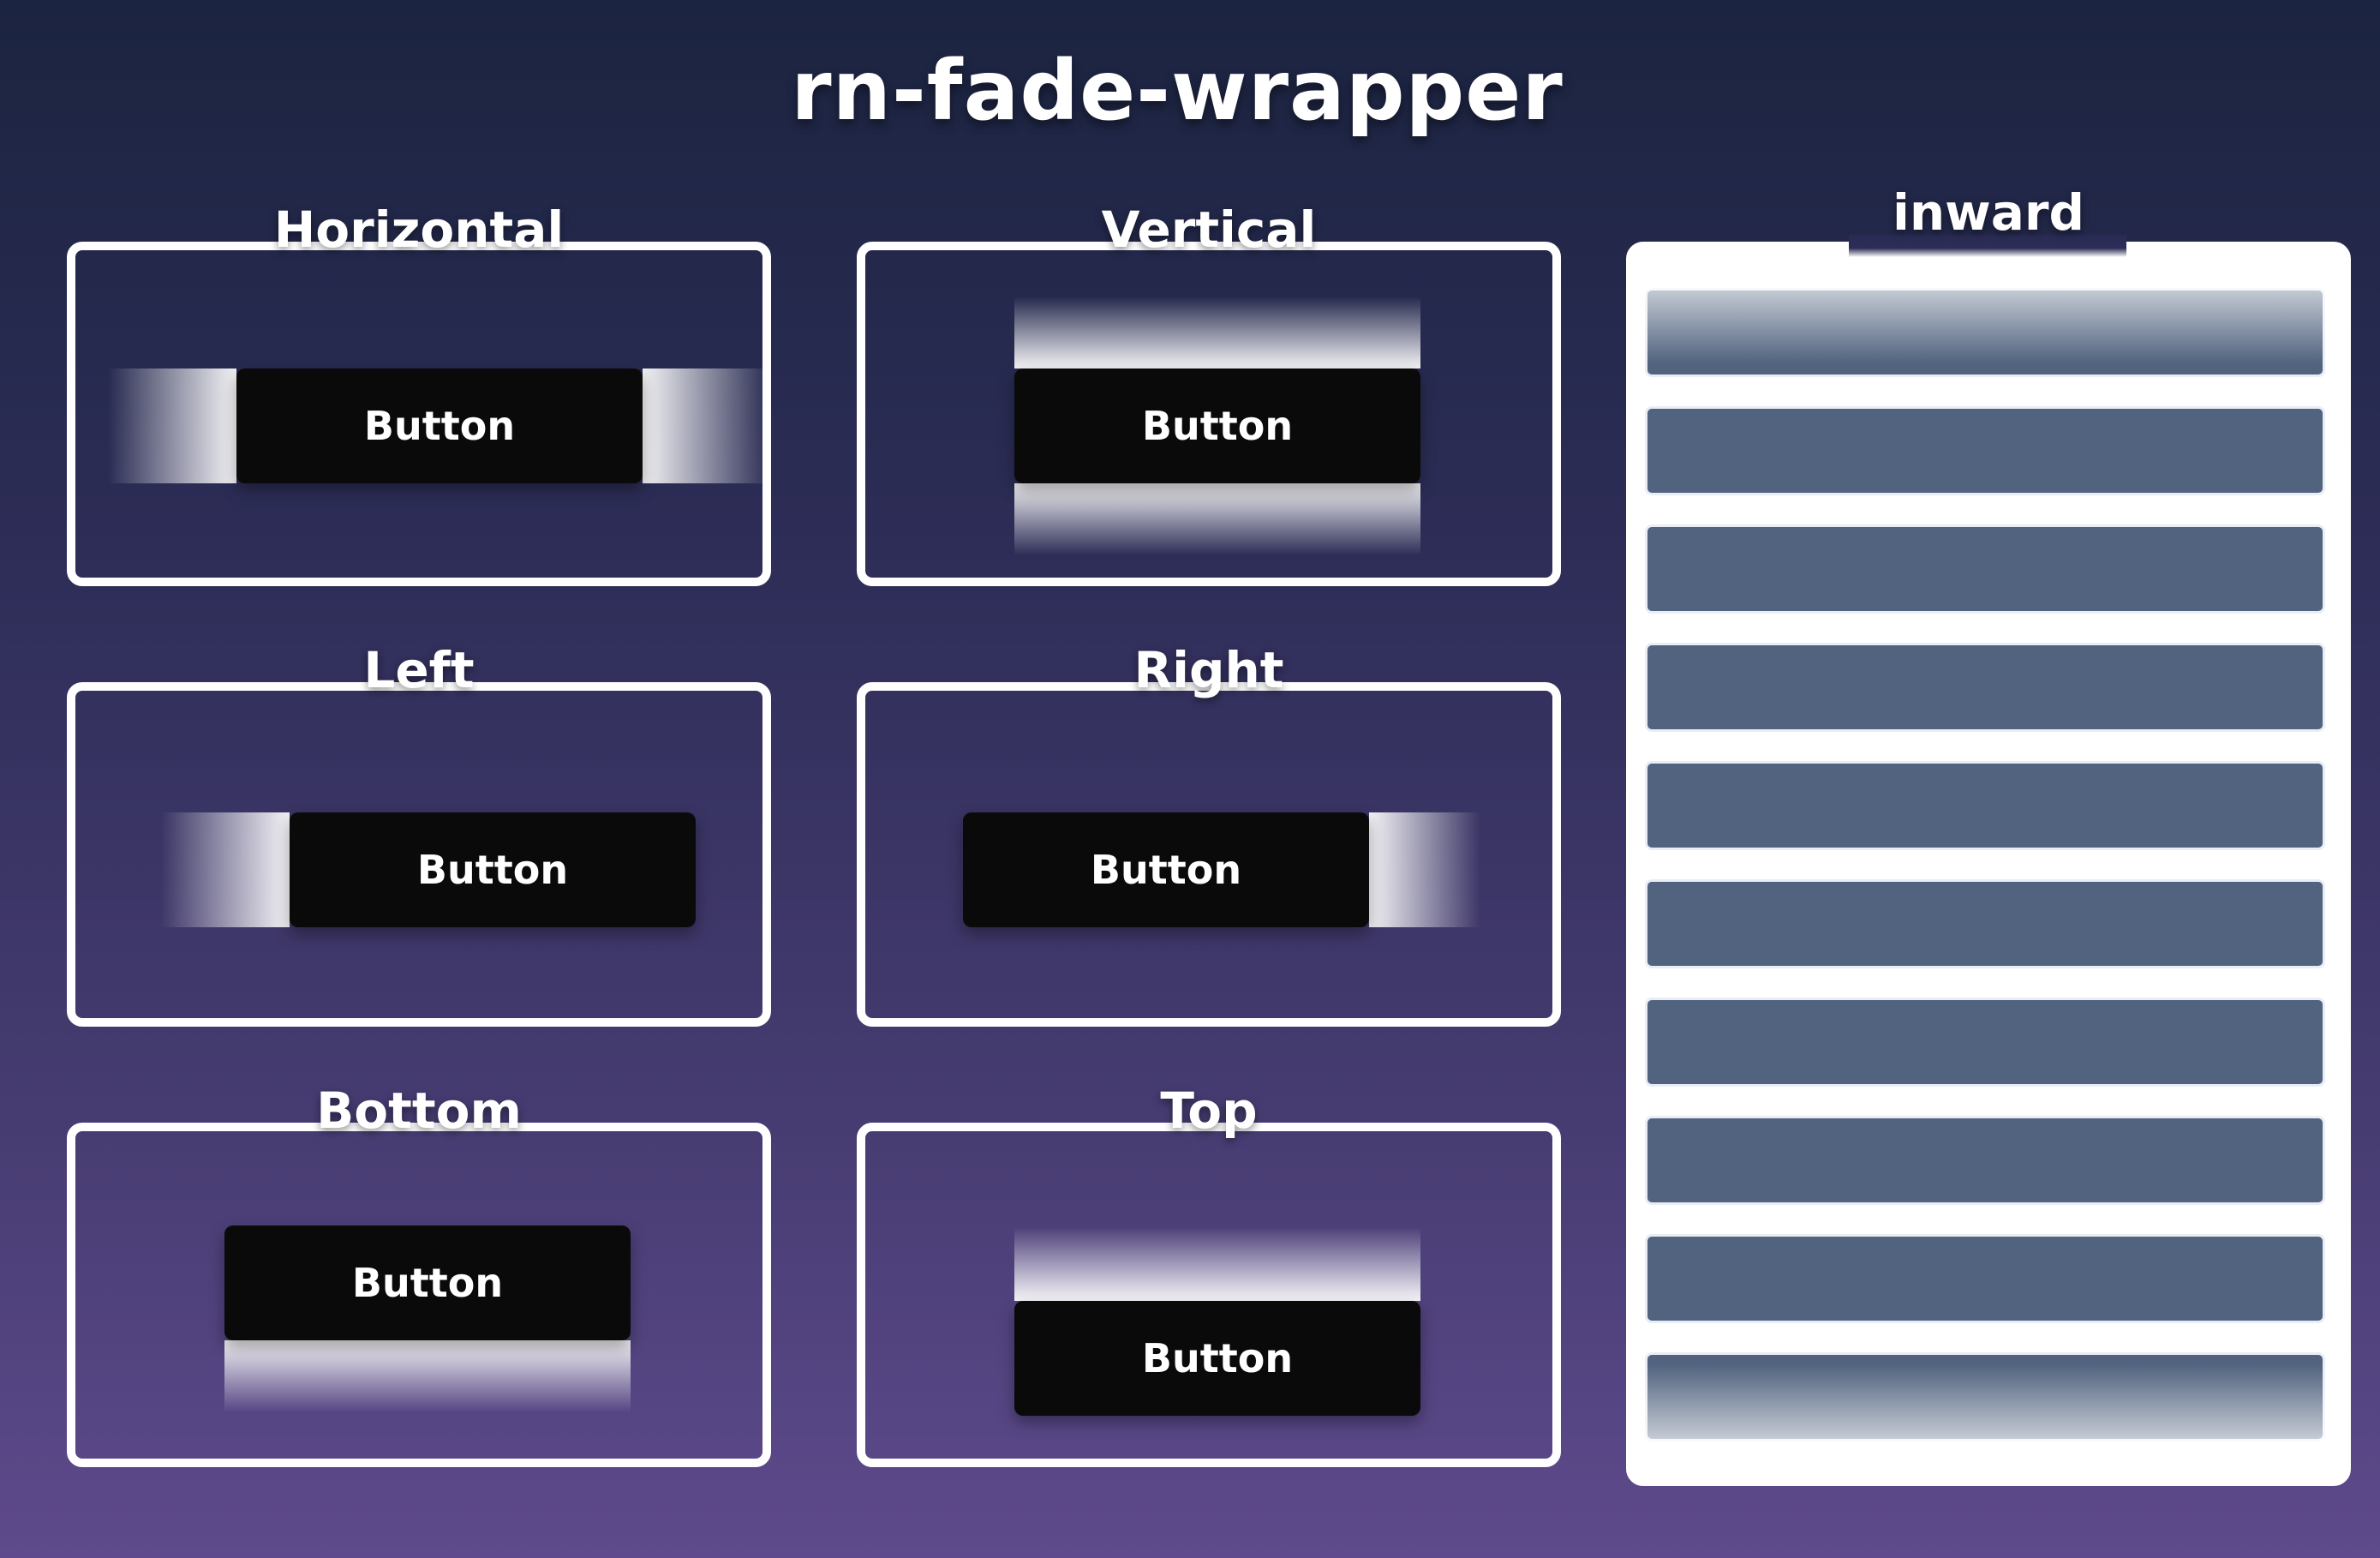 Image resolution: width=2380 pixels, height=1558 pixels. I want to click on vertical-bottom-fade, so click(1217, 519).